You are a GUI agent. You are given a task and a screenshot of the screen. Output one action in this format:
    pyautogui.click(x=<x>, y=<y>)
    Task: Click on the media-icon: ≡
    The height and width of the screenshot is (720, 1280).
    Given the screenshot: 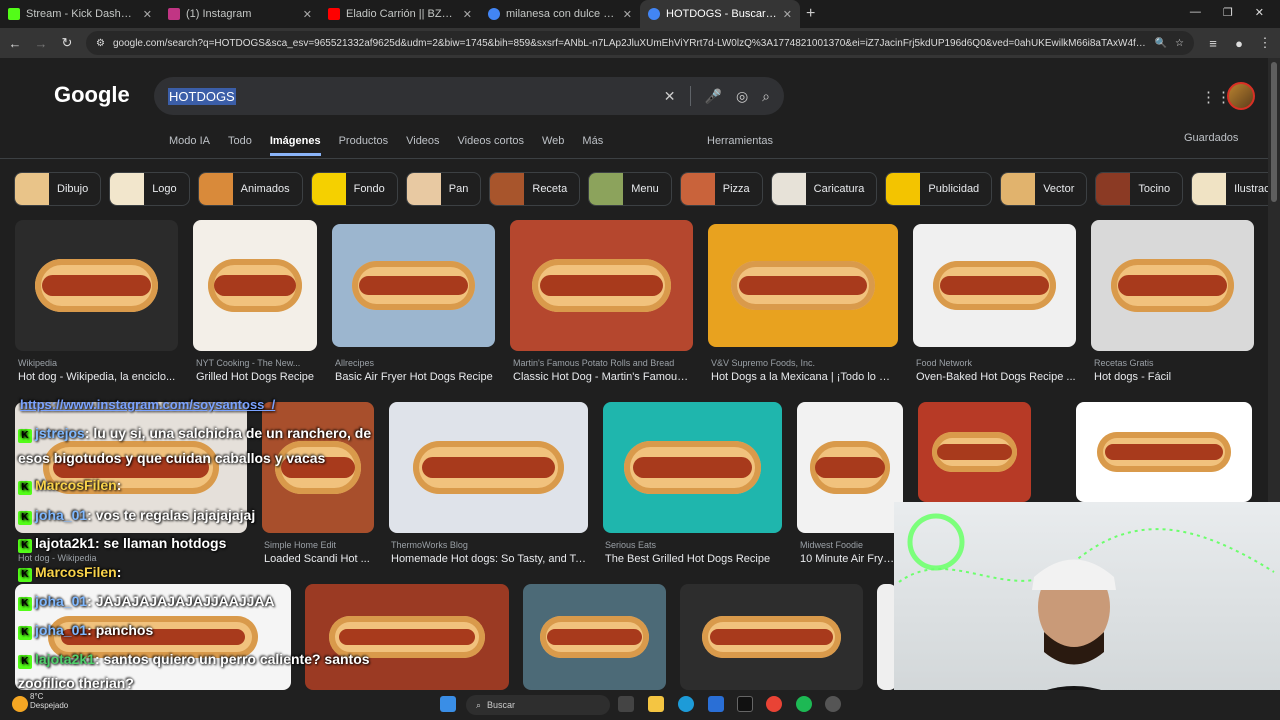 What is the action you would take?
    pyautogui.click(x=1213, y=43)
    